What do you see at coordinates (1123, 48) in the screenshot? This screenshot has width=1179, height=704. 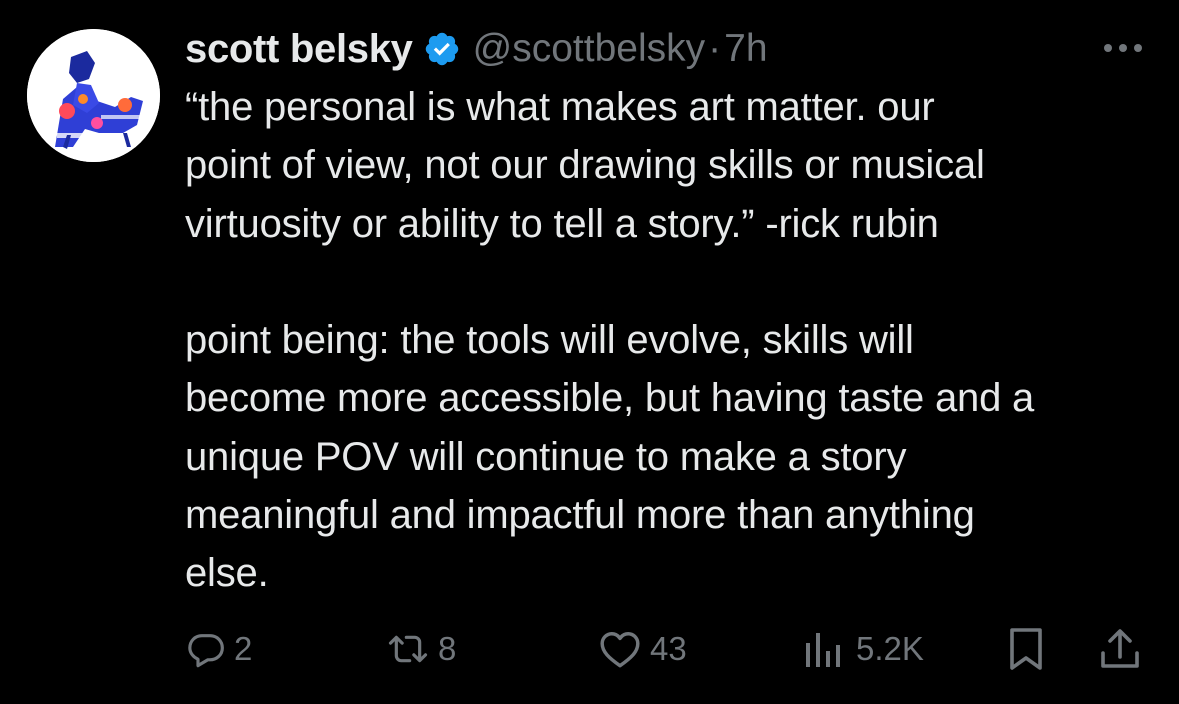 I see `more-options-icon` at bounding box center [1123, 48].